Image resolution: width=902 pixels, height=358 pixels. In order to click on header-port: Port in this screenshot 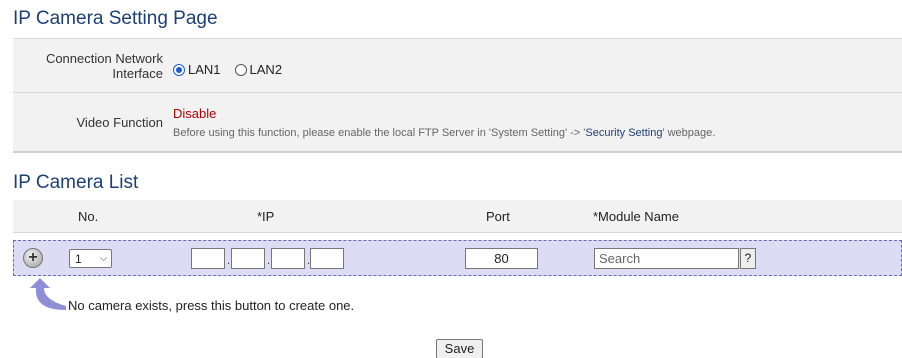, I will do `click(498, 216)`.